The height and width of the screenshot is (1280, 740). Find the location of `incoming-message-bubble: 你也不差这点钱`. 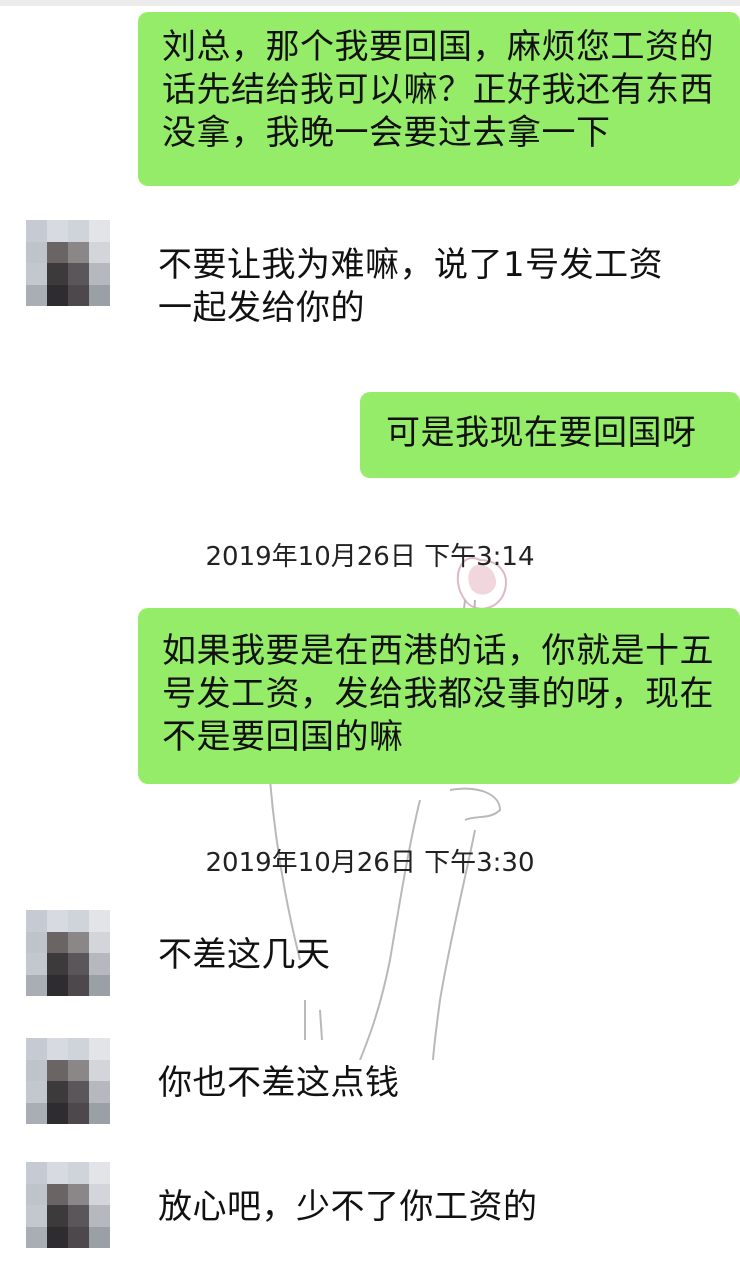

incoming-message-bubble: 你也不差这点钱 is located at coordinates (310, 1082).